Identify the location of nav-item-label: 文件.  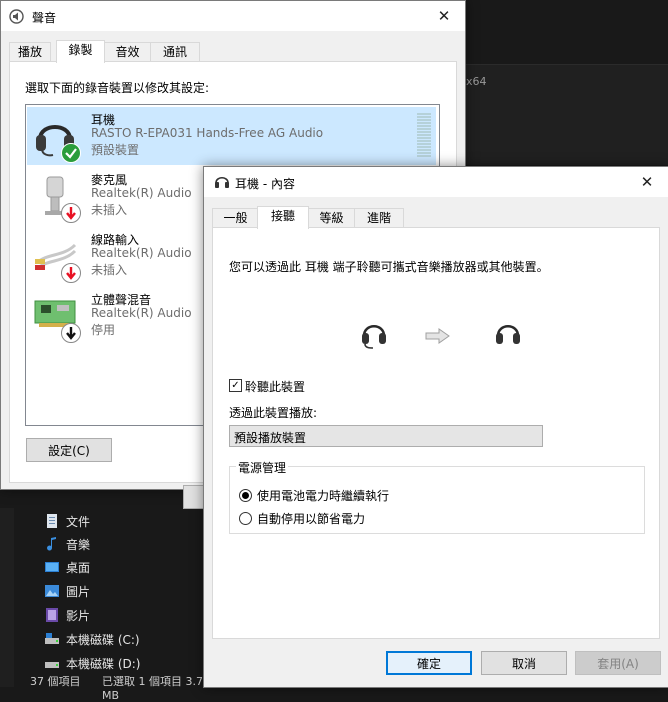
(78, 521).